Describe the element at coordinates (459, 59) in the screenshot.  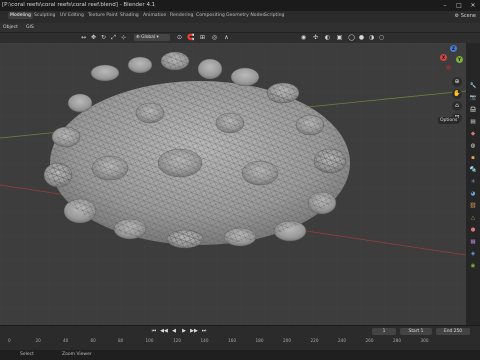
I see `gizmo-y-icon: Y` at that location.